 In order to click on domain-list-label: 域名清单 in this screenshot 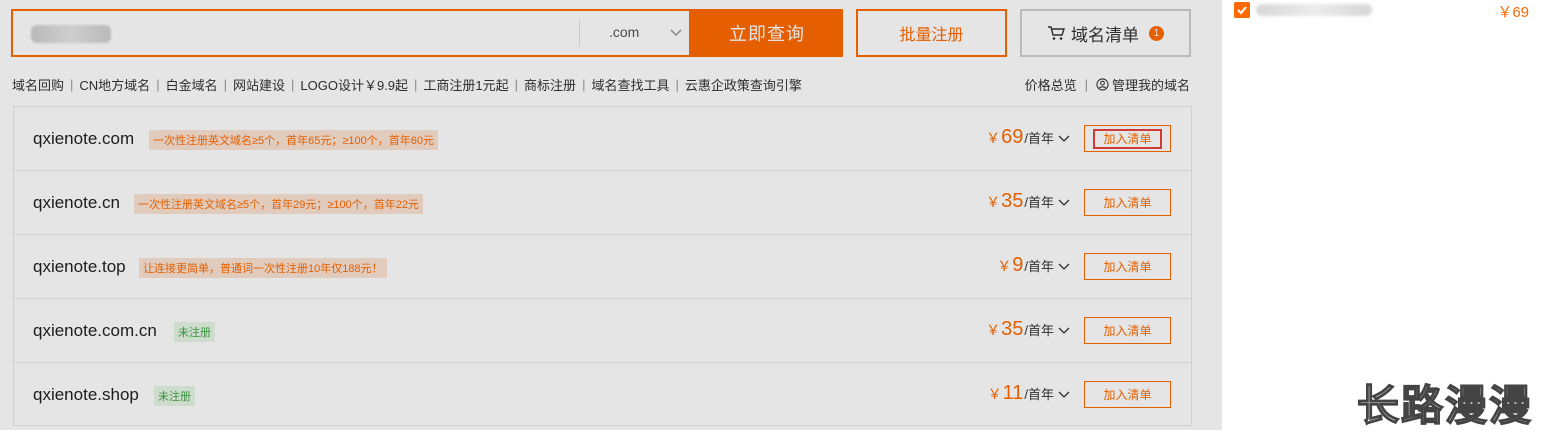, I will do `click(1105, 35)`.